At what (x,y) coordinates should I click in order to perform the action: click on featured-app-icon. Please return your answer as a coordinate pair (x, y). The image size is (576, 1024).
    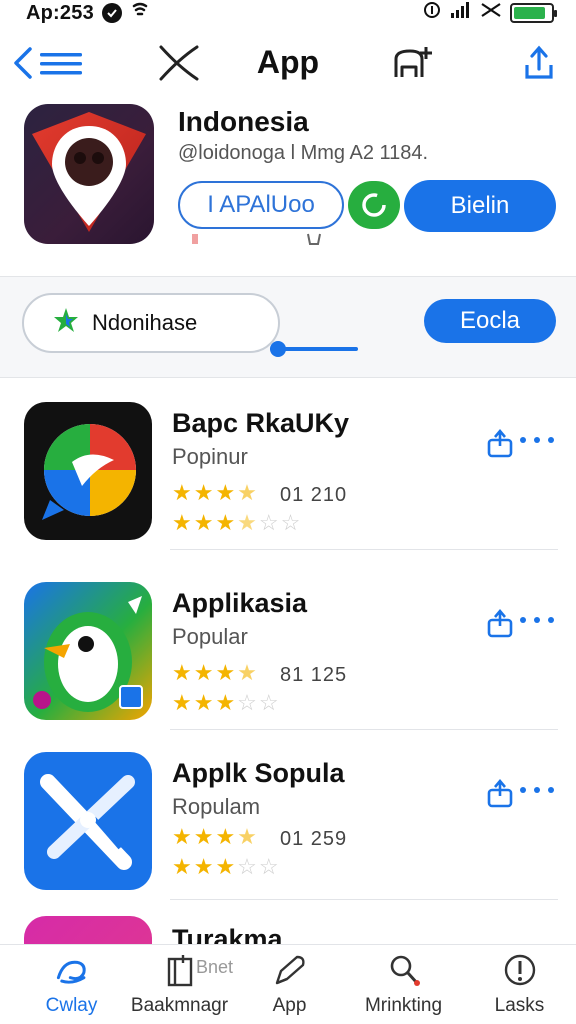
    Looking at the image, I should click on (89, 174).